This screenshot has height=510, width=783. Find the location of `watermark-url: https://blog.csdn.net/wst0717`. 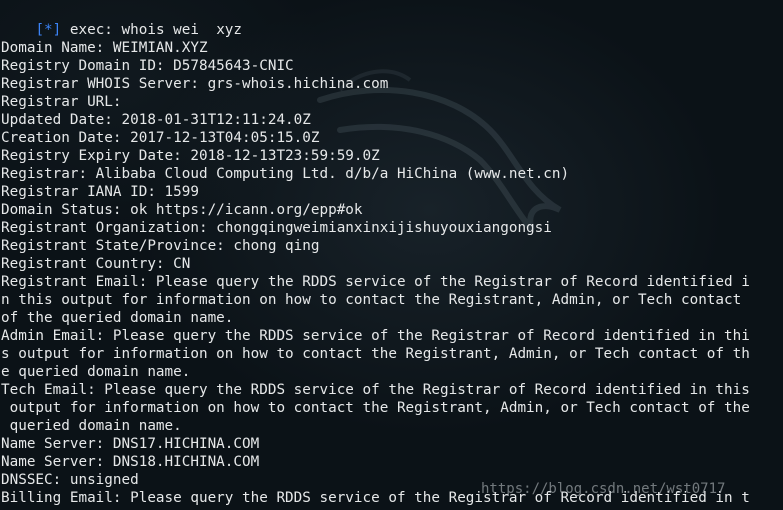

watermark-url: https://blog.csdn.net/wst0717 is located at coordinates (603, 489).